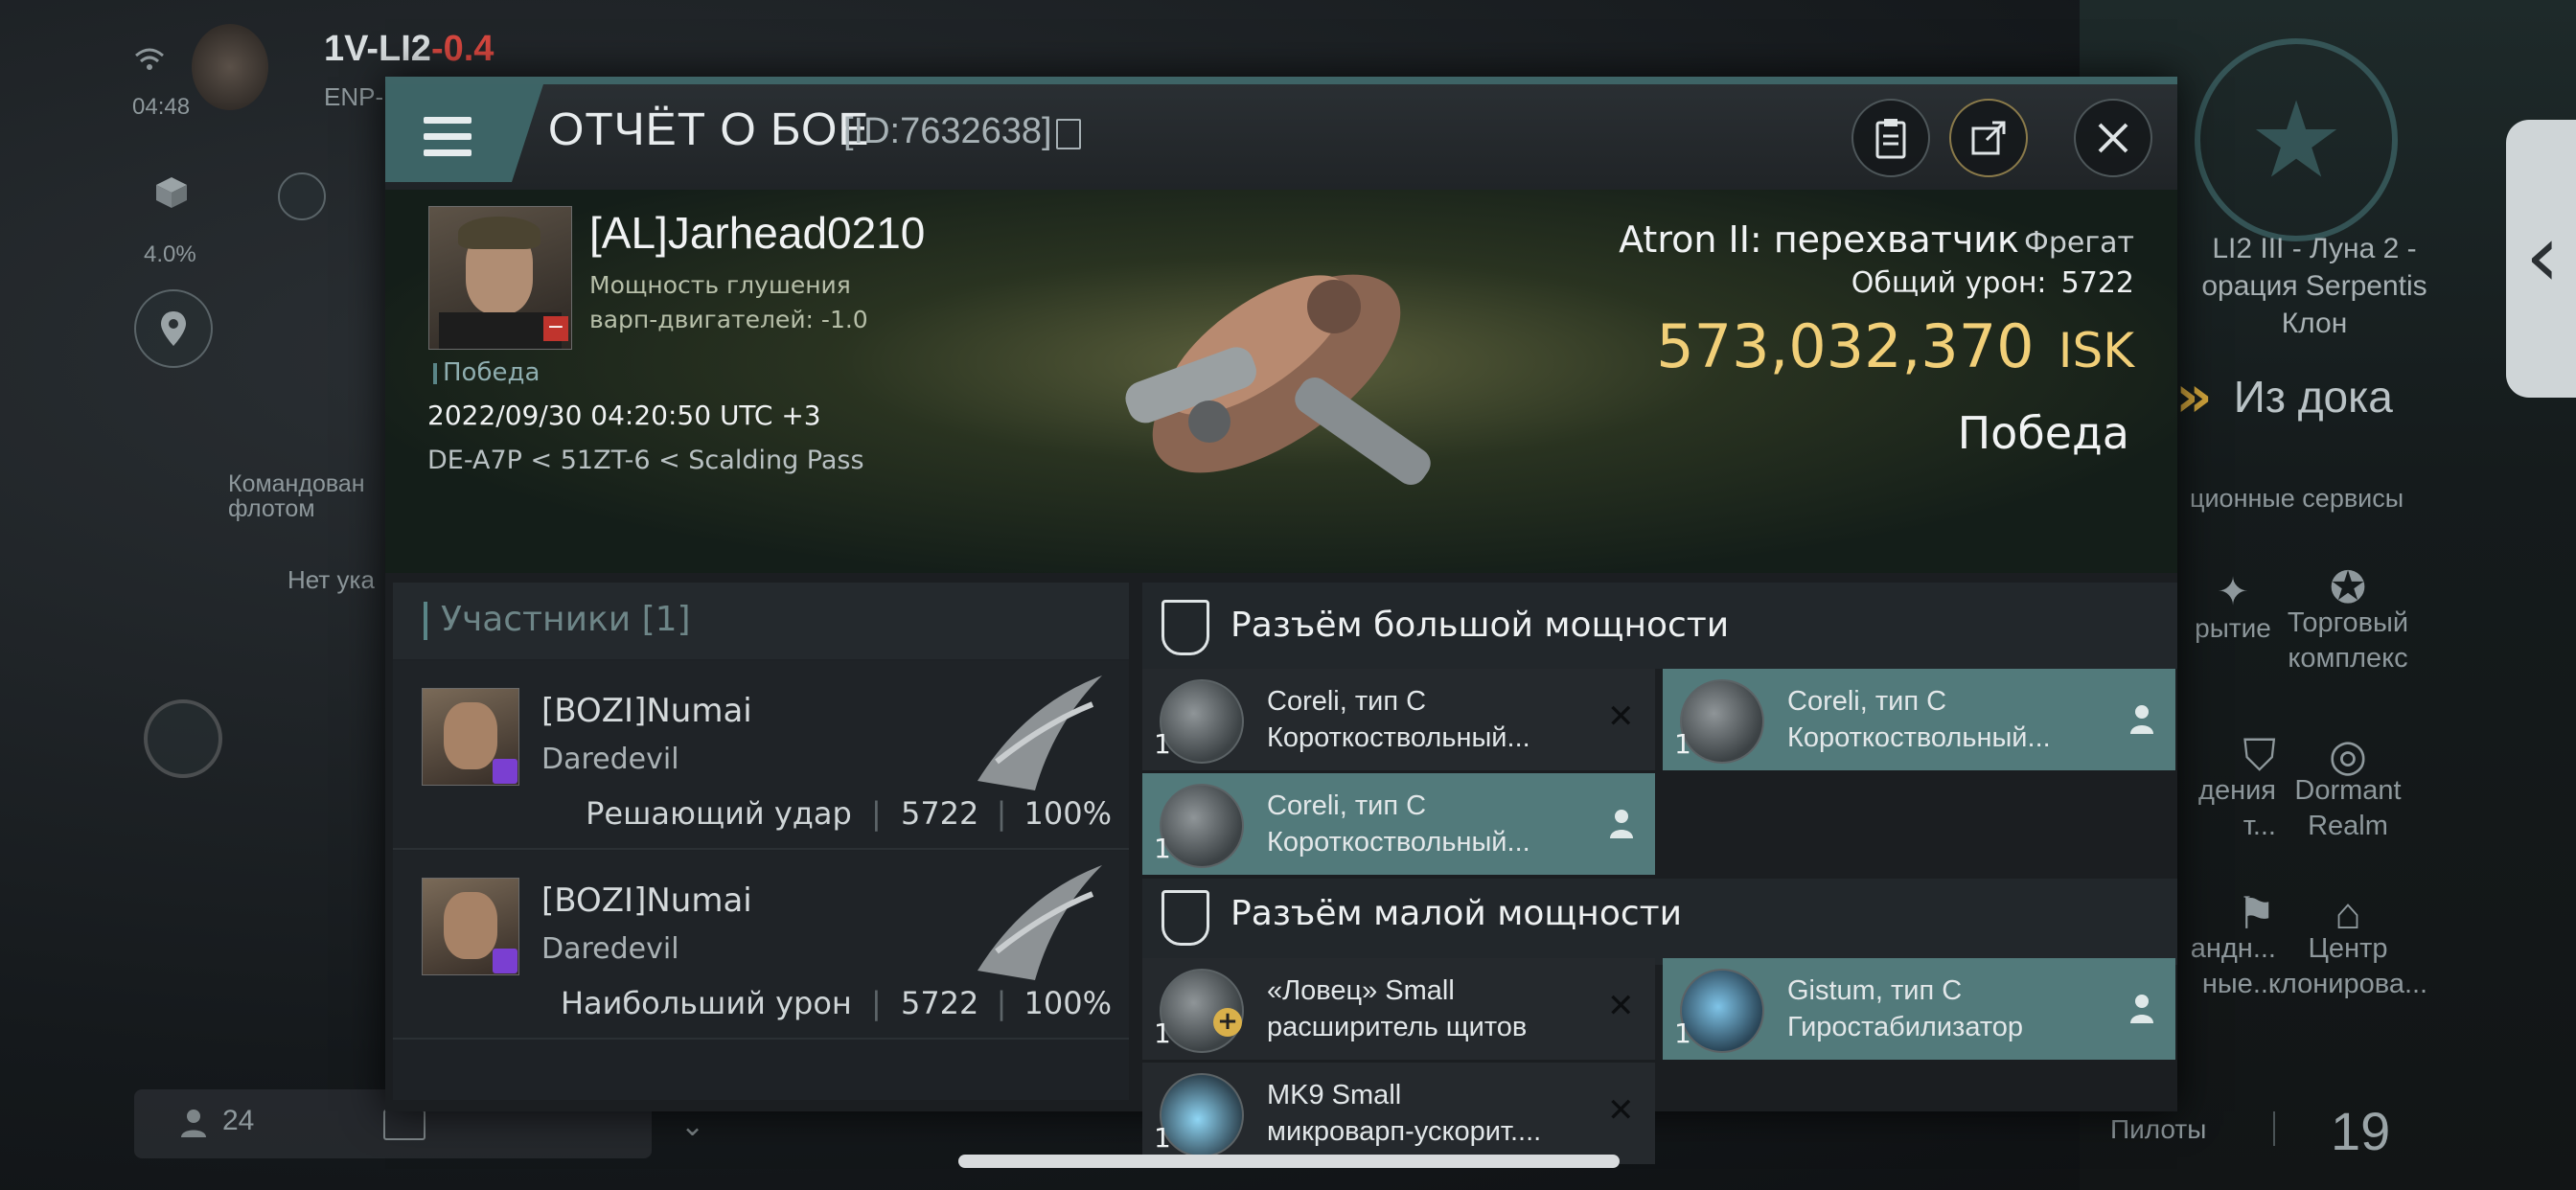 The width and height of the screenshot is (2576, 1190). I want to click on participant-ship: Daredevil, so click(610, 949).